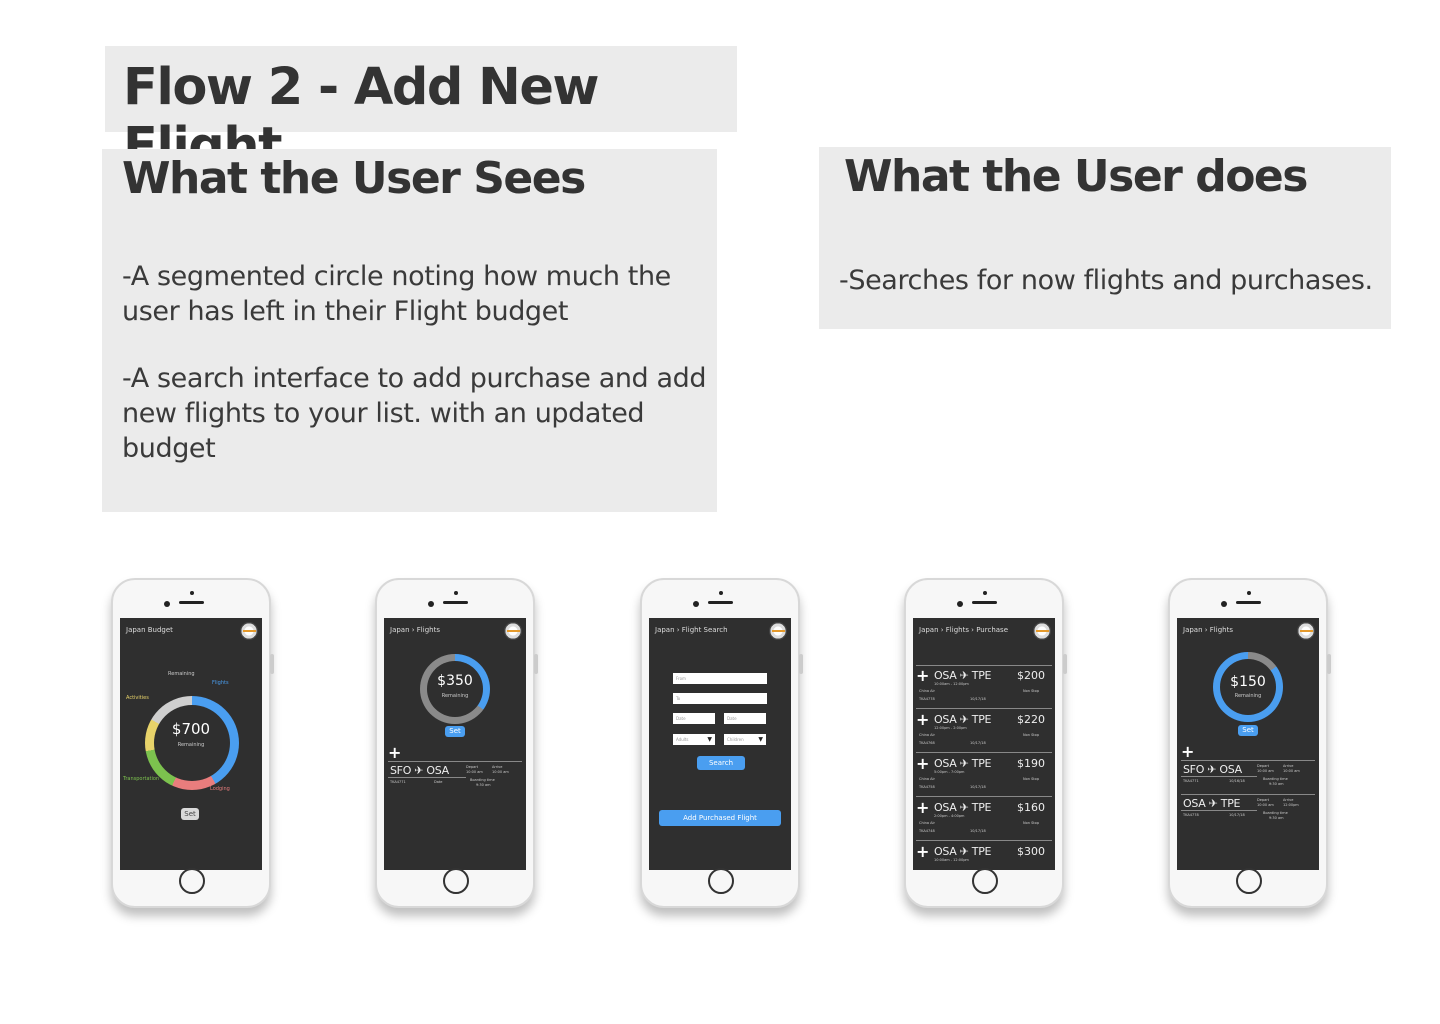  I want to click on flight-price: $200, so click(1031, 675).